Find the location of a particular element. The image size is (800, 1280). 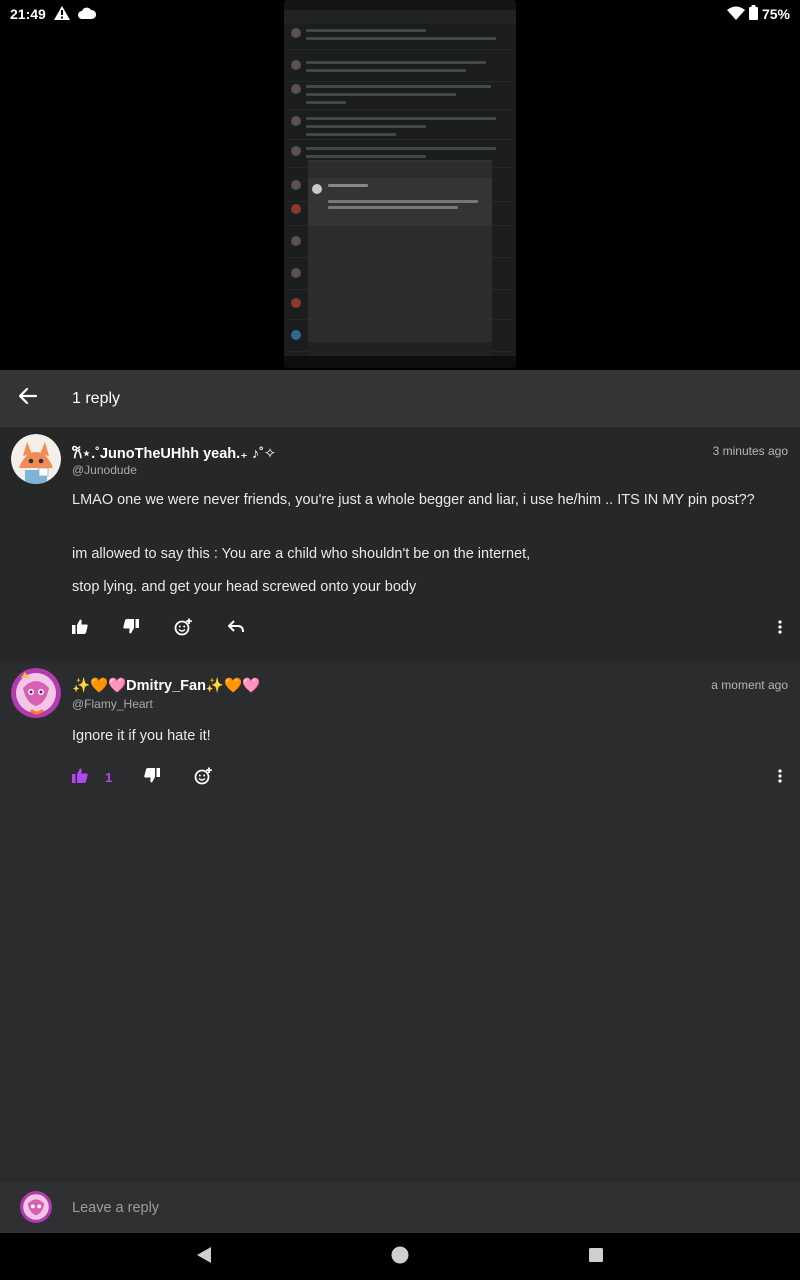

arrow-left-icon is located at coordinates (28, 398).